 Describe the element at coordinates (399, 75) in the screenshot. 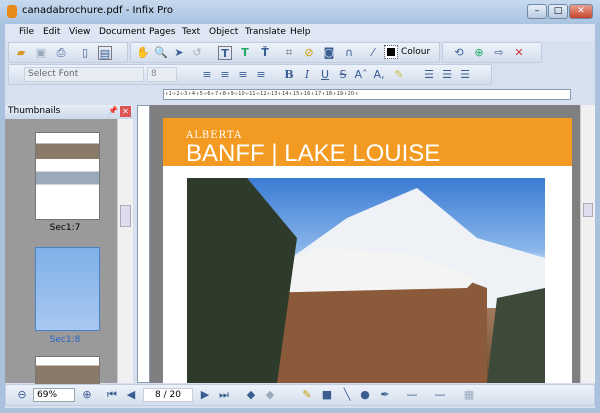

I see `highlight-icon: ✎` at that location.